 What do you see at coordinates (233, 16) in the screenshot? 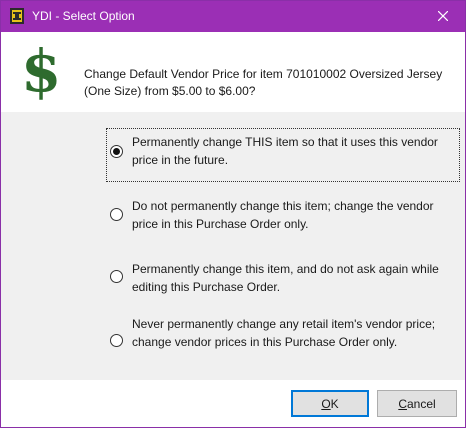
I see `title-bar: YDI - Select Option` at bounding box center [233, 16].